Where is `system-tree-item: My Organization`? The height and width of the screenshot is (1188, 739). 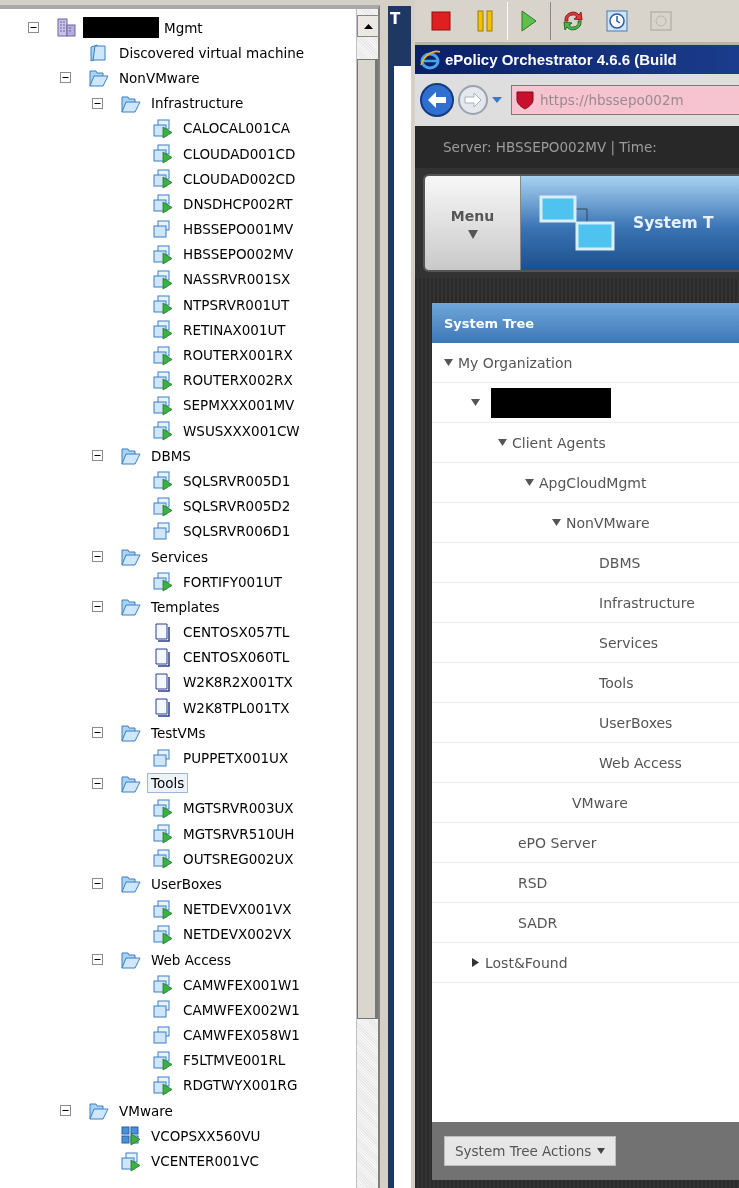
system-tree-item: My Organization is located at coordinates (515, 362).